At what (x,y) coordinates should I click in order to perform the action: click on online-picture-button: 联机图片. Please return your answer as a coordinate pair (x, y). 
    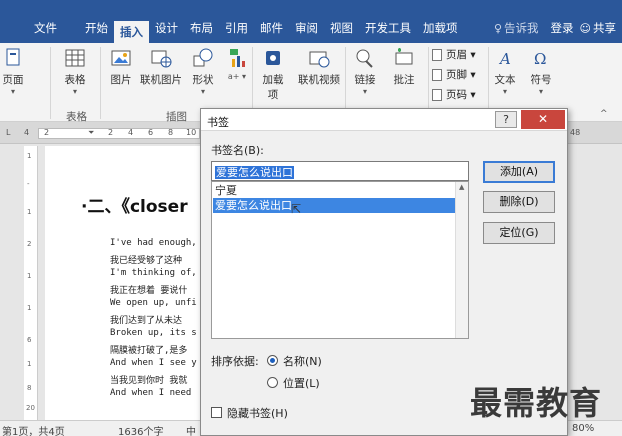
    Looking at the image, I should click on (161, 67).